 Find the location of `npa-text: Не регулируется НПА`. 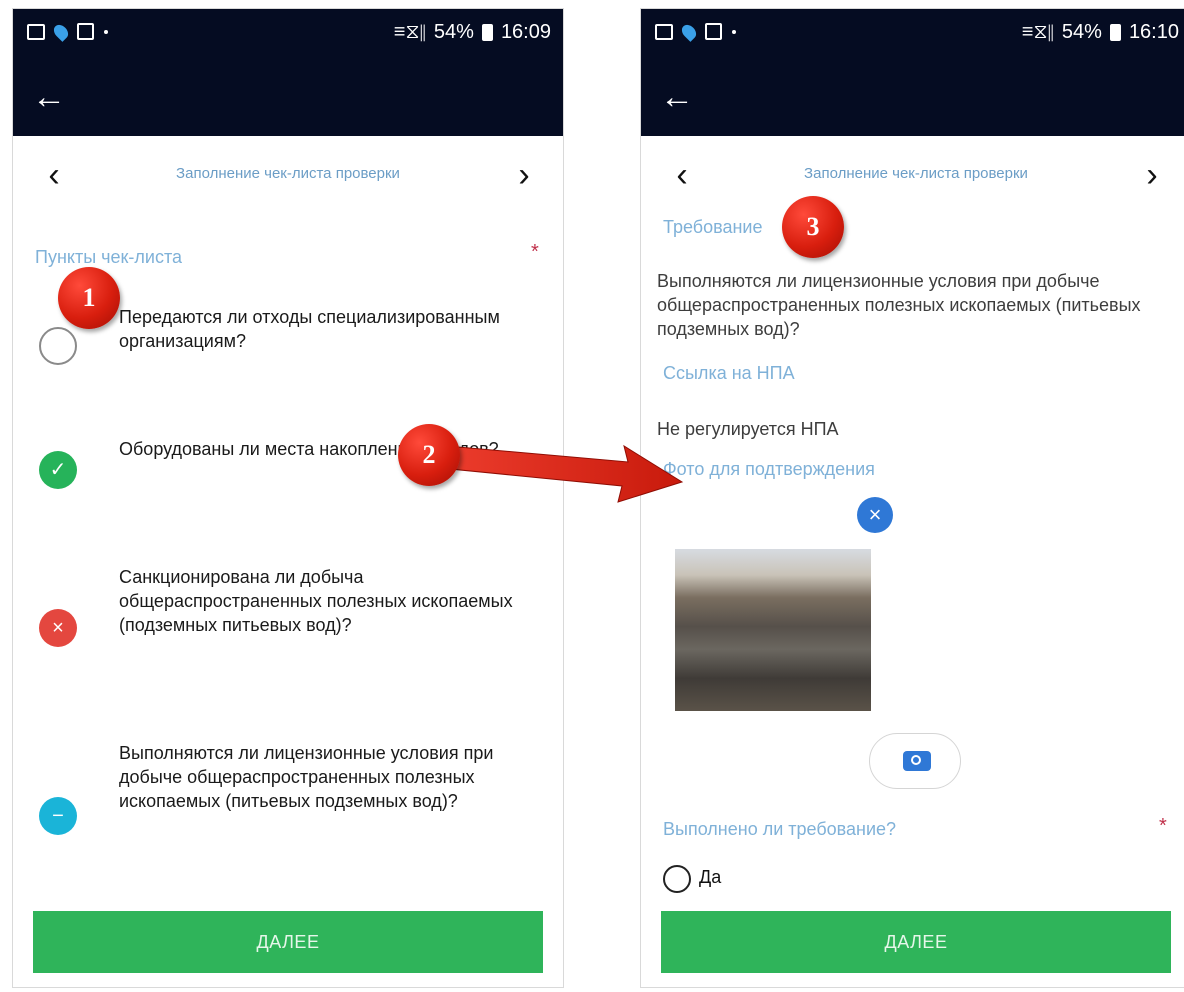

npa-text: Не регулируется НПА is located at coordinates (748, 429).